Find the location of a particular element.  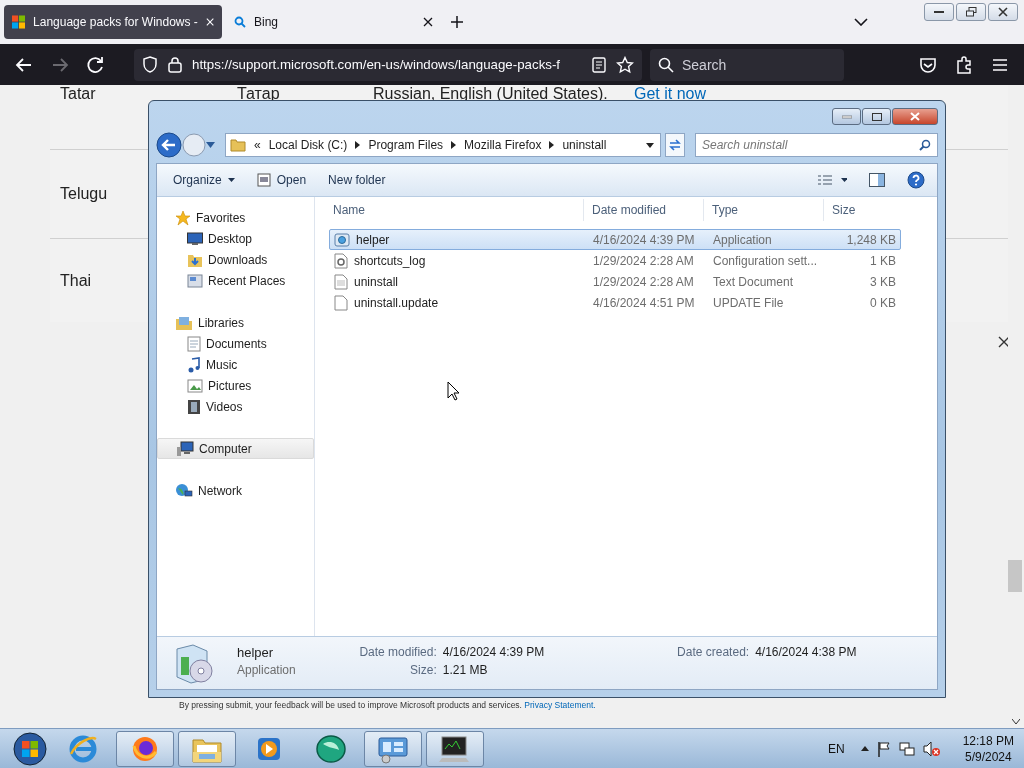

column-header: Type is located at coordinates (764, 210).